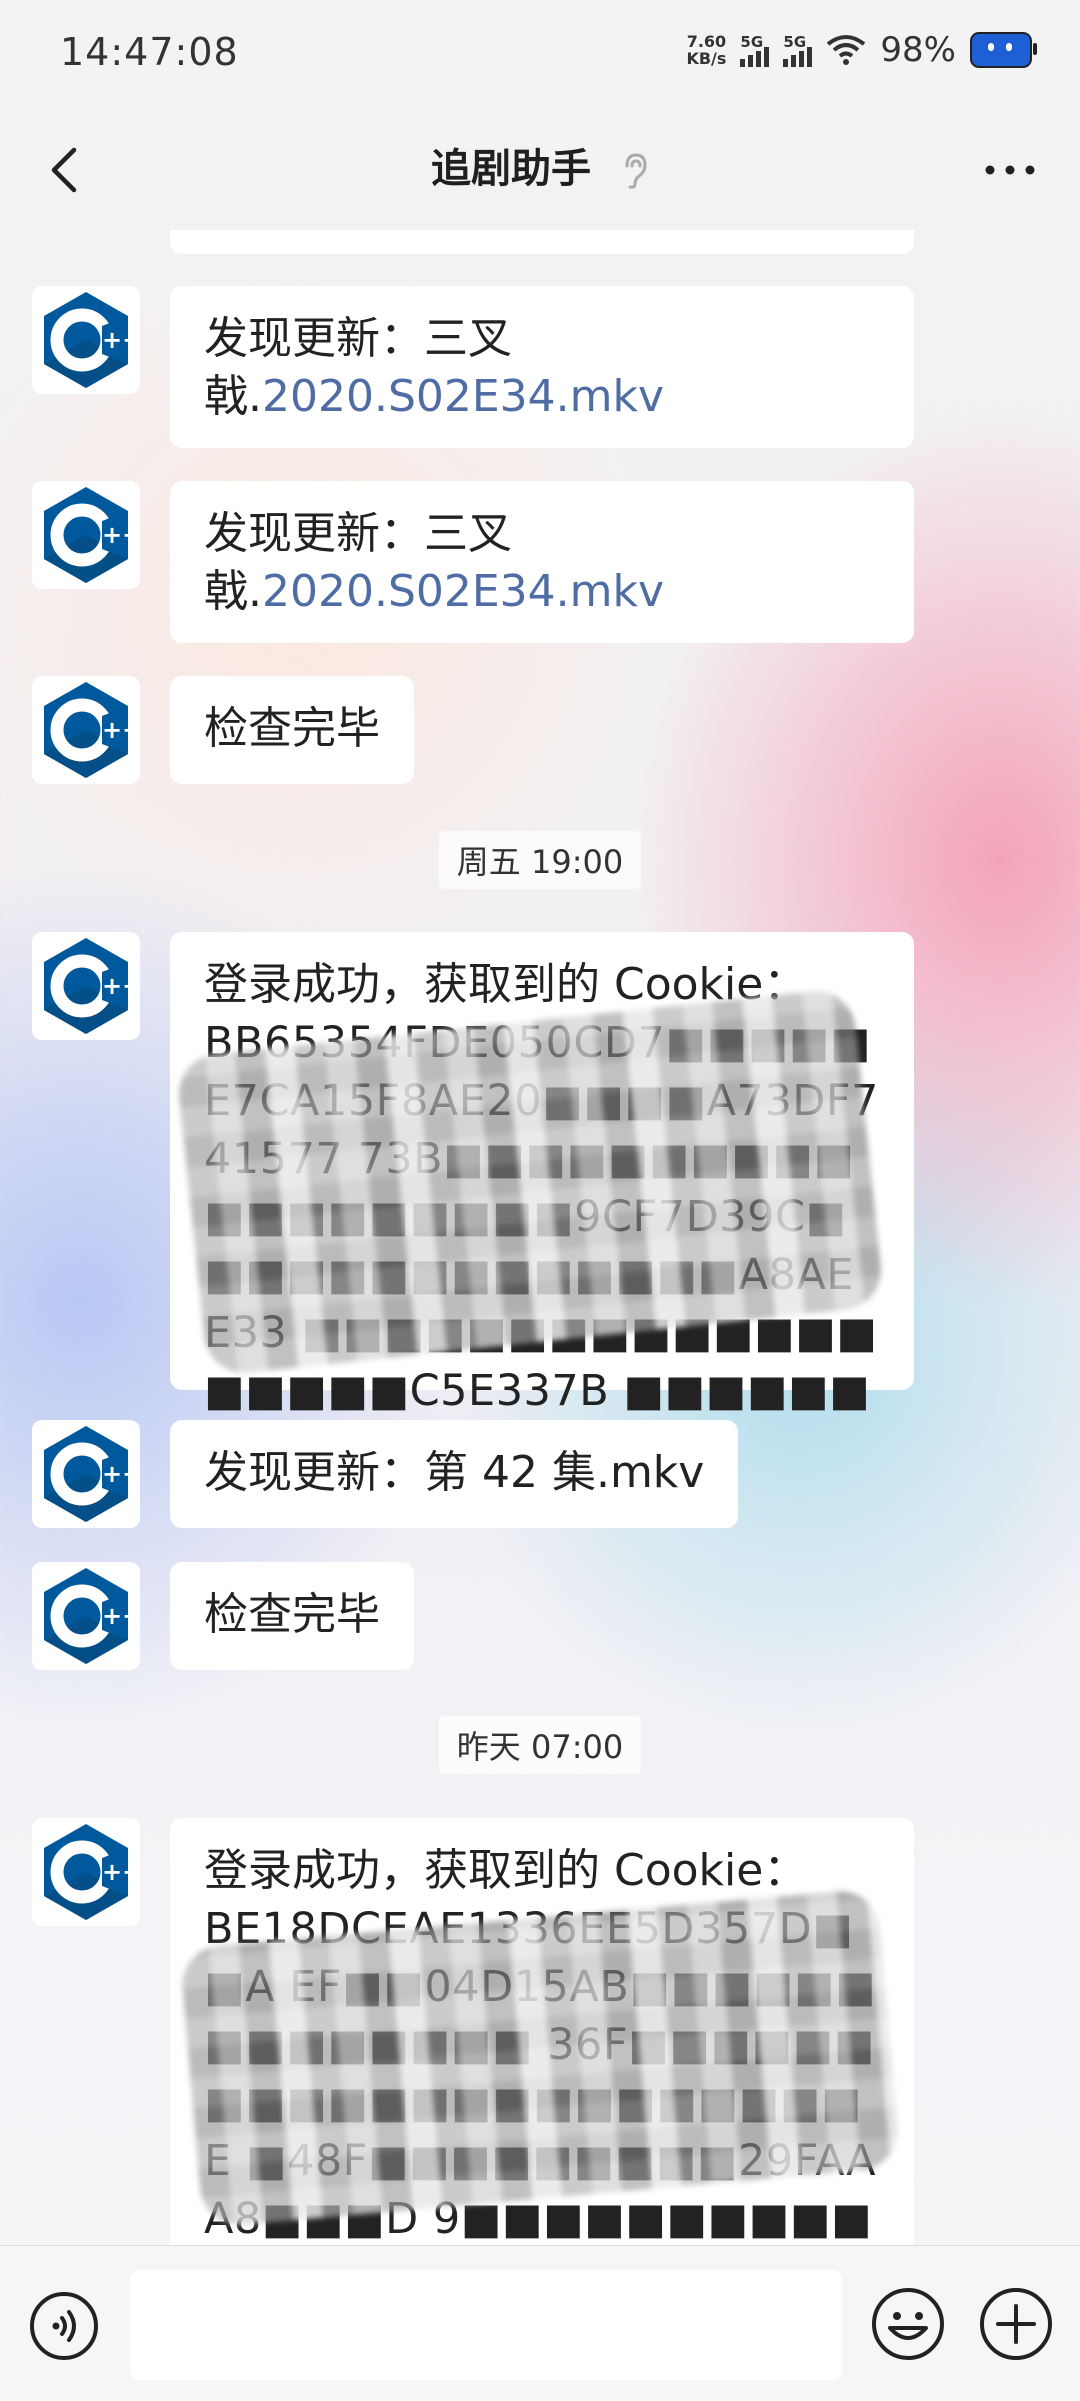 Image resolution: width=1080 pixels, height=2401 pixels. I want to click on chat-title: 追剧助手, so click(540, 165).